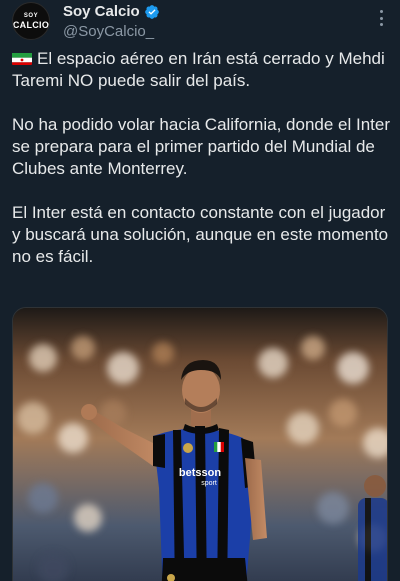 The image size is (400, 581). What do you see at coordinates (101, 11) in the screenshot?
I see `display-name: Soy Calcio` at bounding box center [101, 11].